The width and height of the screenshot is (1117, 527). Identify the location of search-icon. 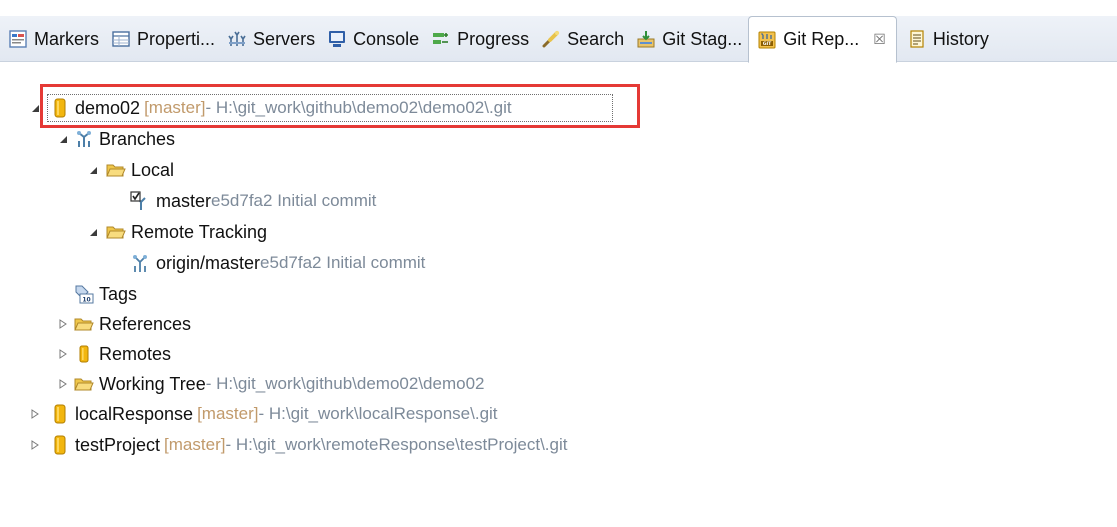
(551, 39).